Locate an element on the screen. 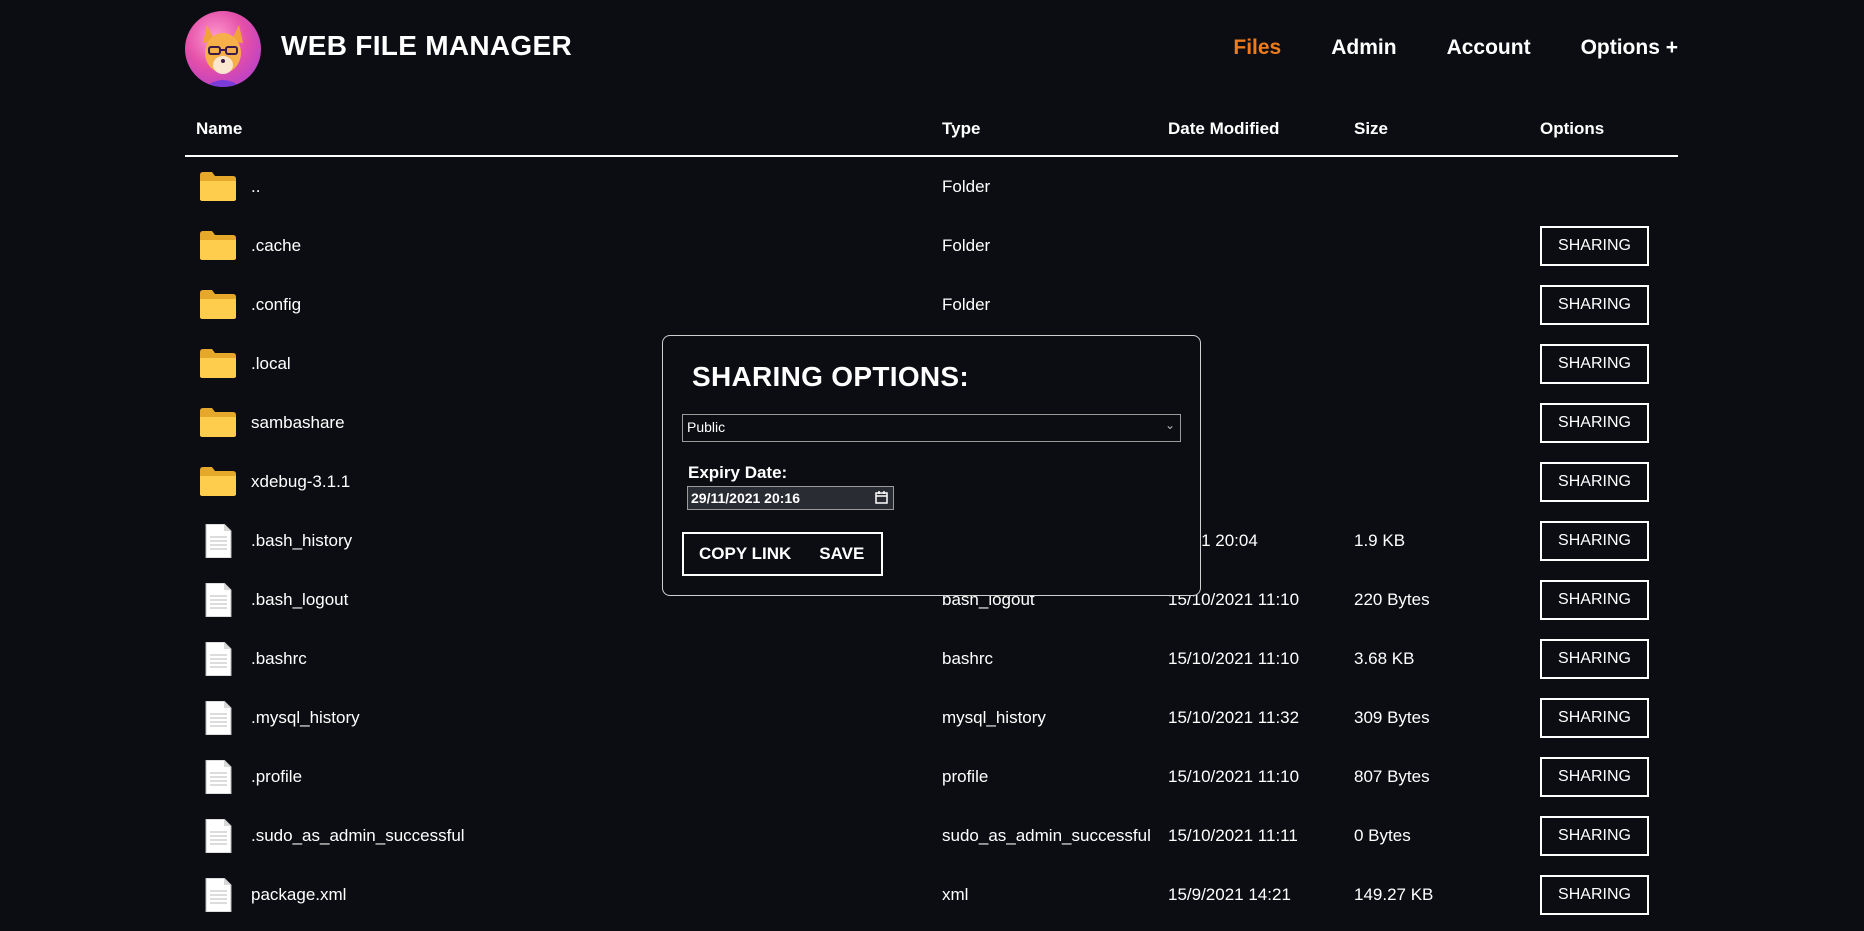 The width and height of the screenshot is (1864, 931). nav-item-admin: Admin is located at coordinates (1363, 48).